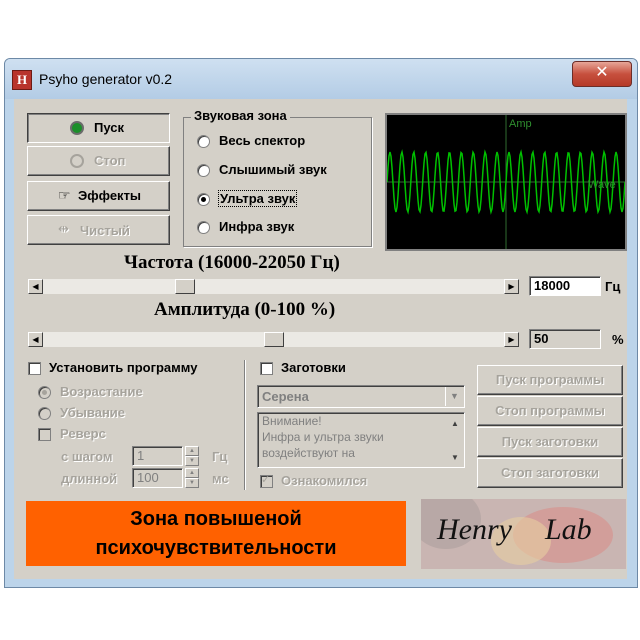 The height and width of the screenshot is (640, 640). I want to click on clear-button: ⇹ Чистый, so click(98, 230).